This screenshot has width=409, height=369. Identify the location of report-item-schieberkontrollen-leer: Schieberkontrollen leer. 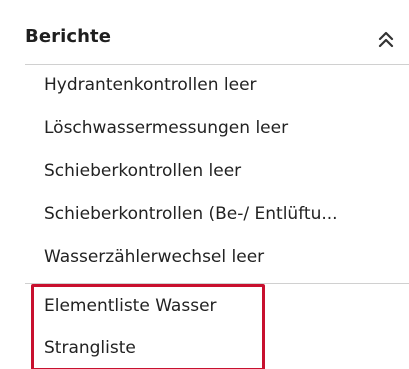
(217, 173).